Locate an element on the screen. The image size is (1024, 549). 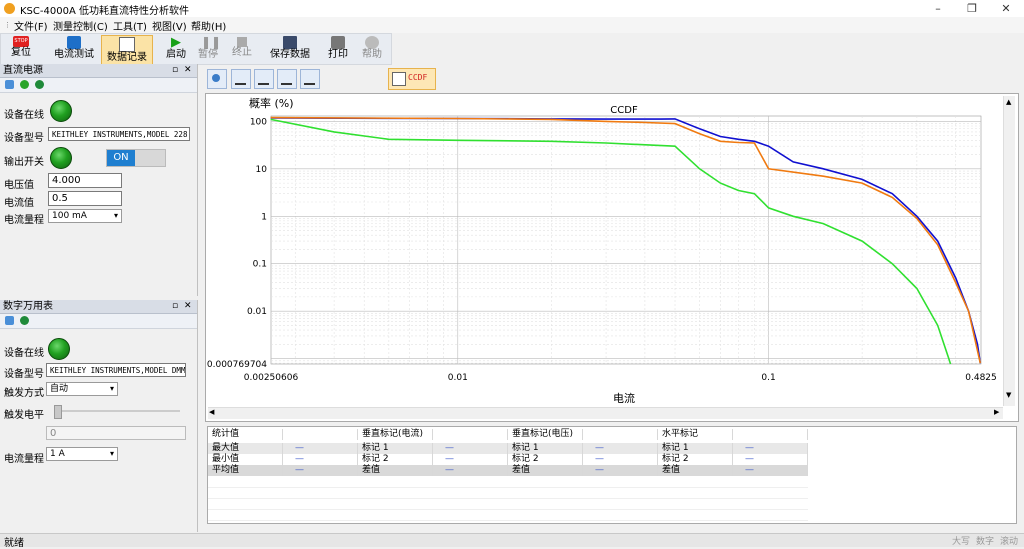
menu-measure-control: 测量控制(C) is located at coordinates (80, 25).